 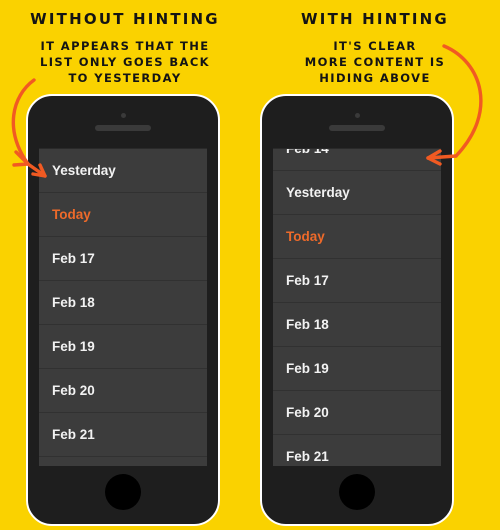 I want to click on list-item: Feb 21, so click(x=123, y=435).